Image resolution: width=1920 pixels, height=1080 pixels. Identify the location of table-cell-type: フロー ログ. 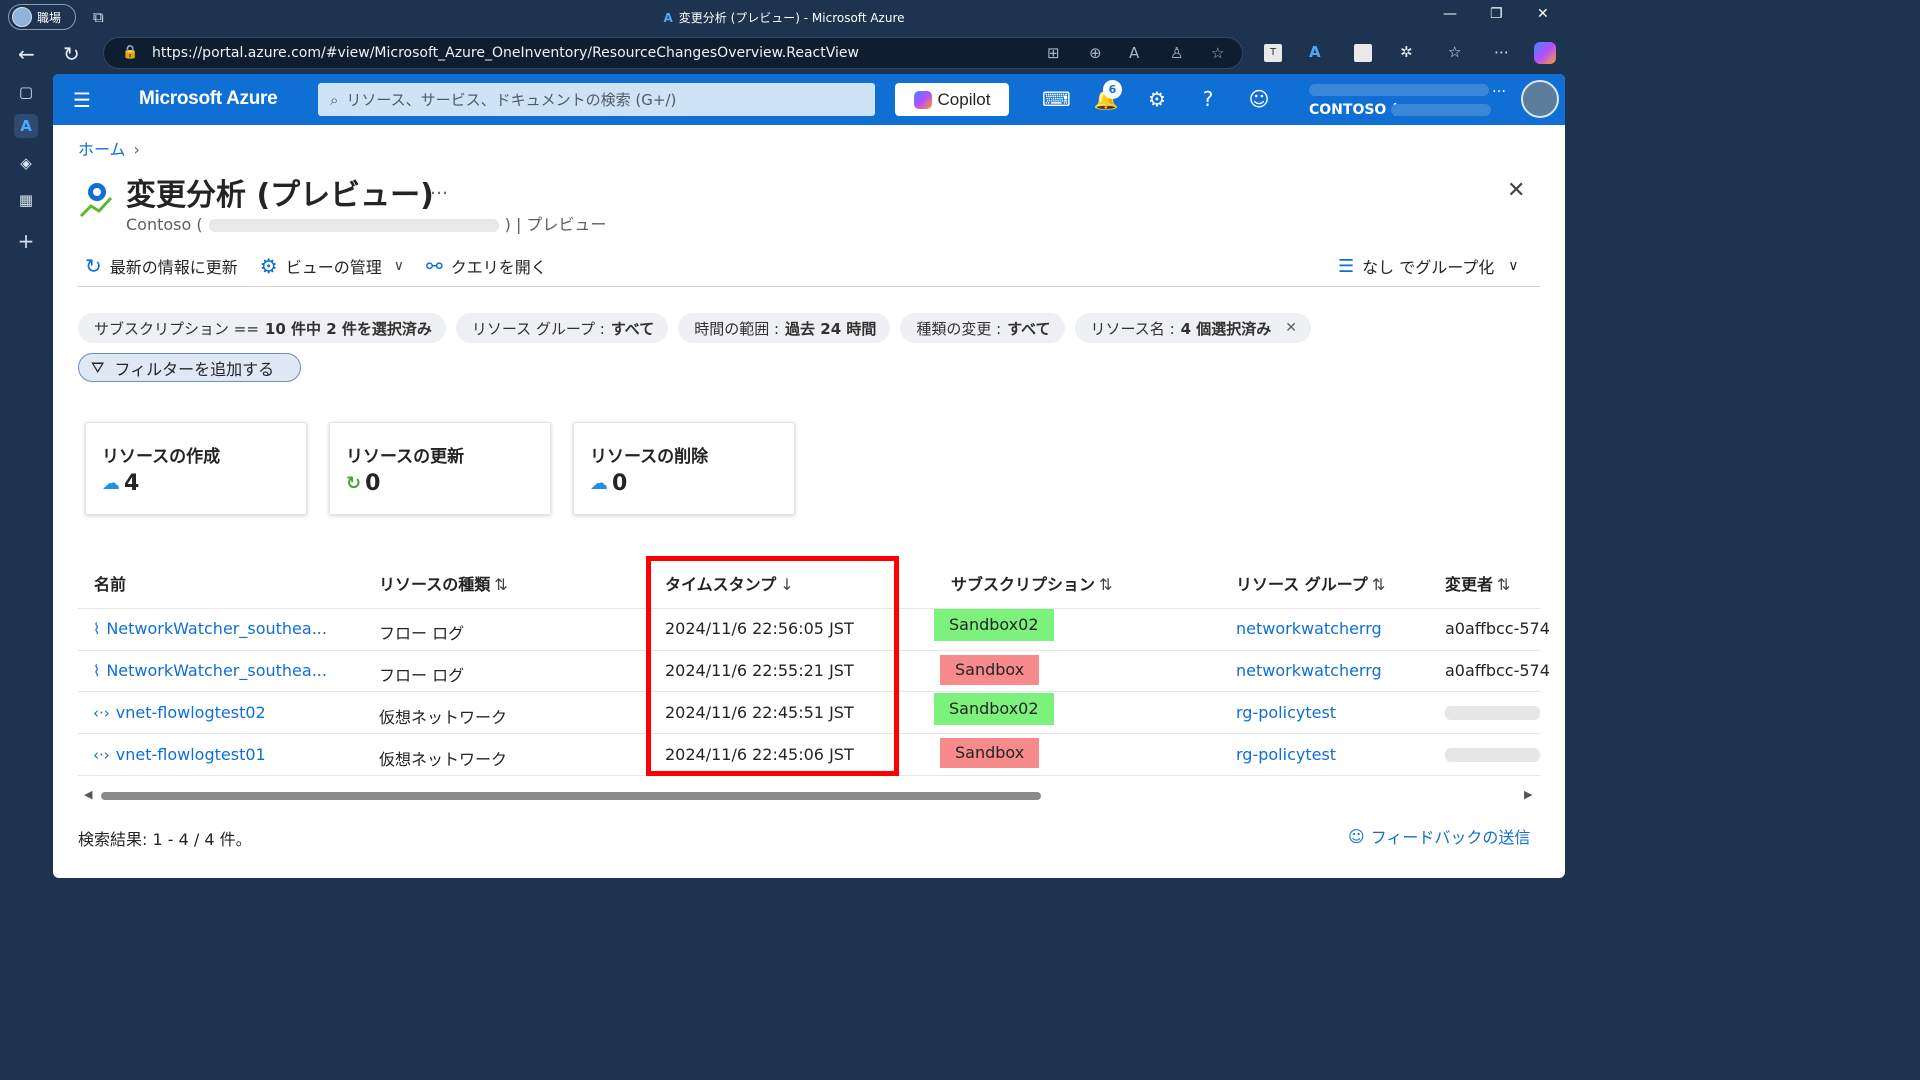
(422, 675).